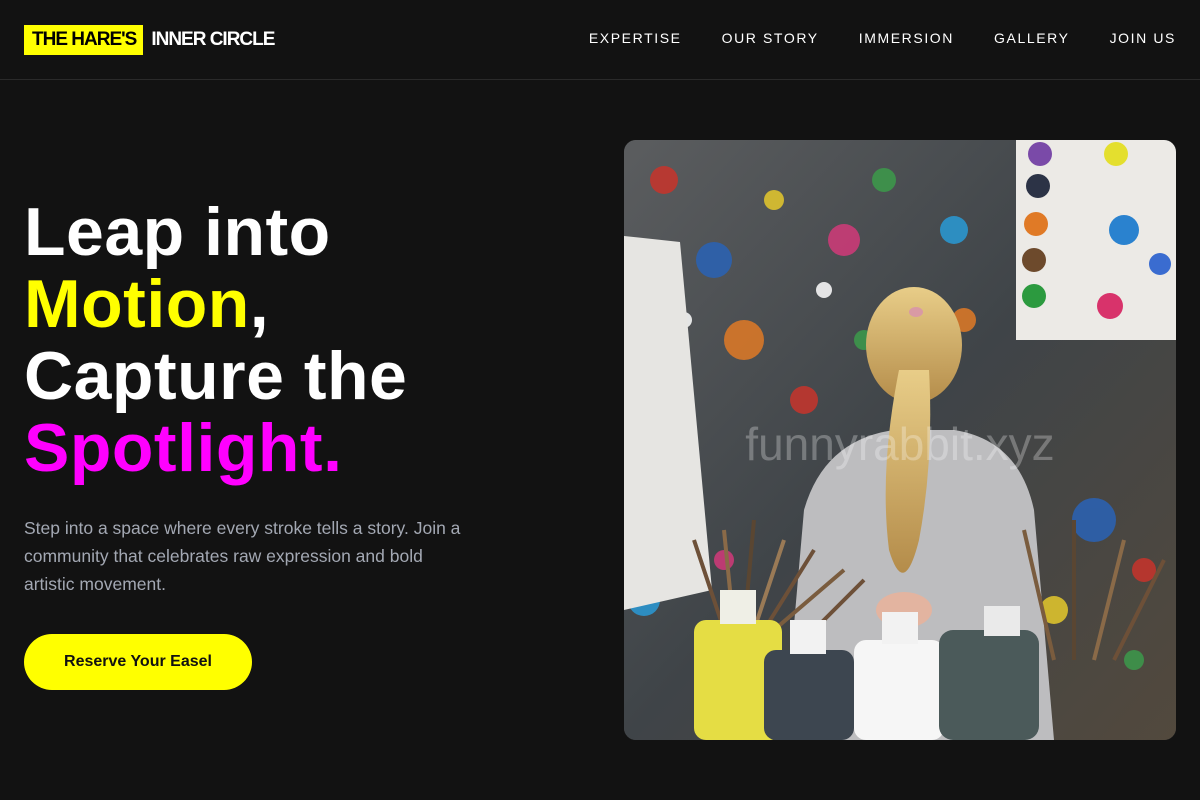 Image resolution: width=1200 pixels, height=800 pixels. What do you see at coordinates (177, 232) in the screenshot?
I see `headline-line-1: Leap into` at bounding box center [177, 232].